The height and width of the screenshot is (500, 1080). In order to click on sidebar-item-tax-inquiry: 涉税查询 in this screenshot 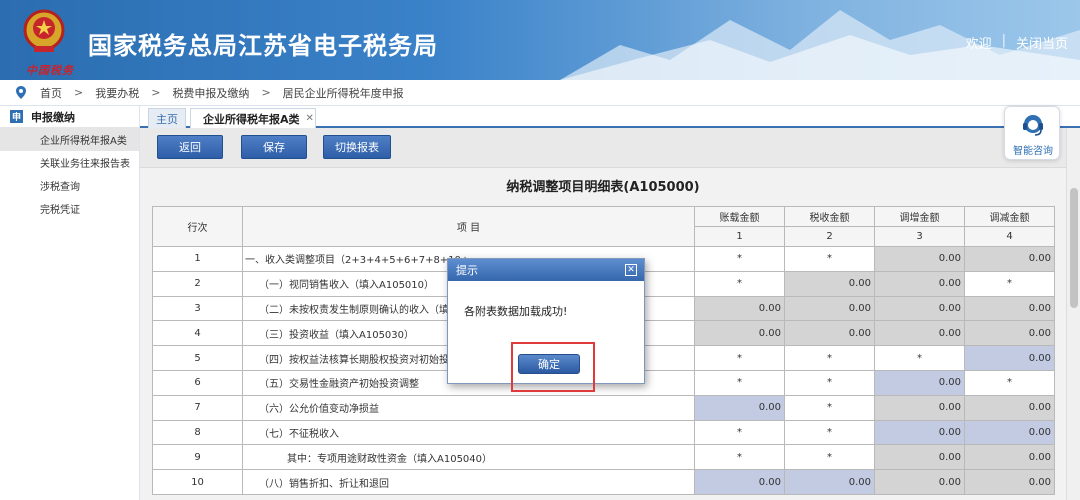, I will do `click(69, 185)`.